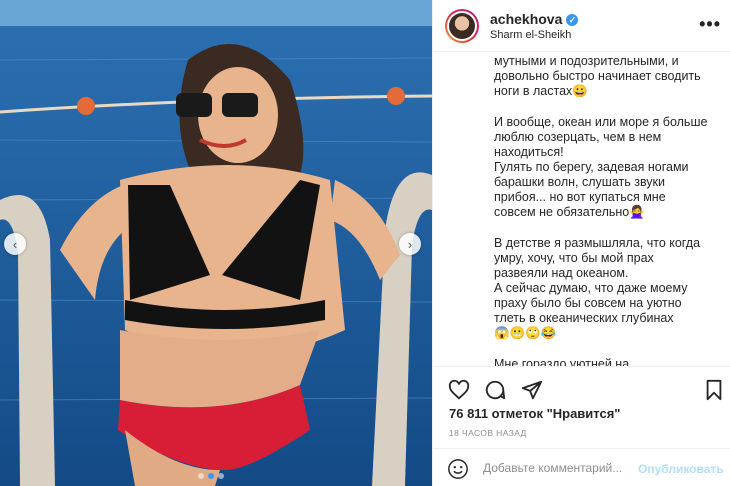 The image size is (730, 486). Describe the element at coordinates (458, 469) in the screenshot. I see `emoji-icon` at that location.